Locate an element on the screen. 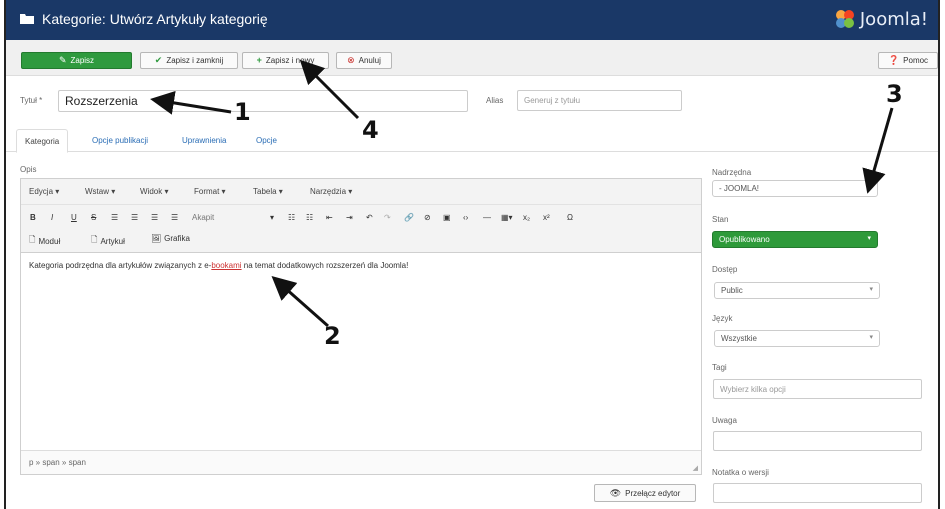 Image resolution: width=945 pixels, height=509 pixels. annotation-number: 3 is located at coordinates (894, 94).